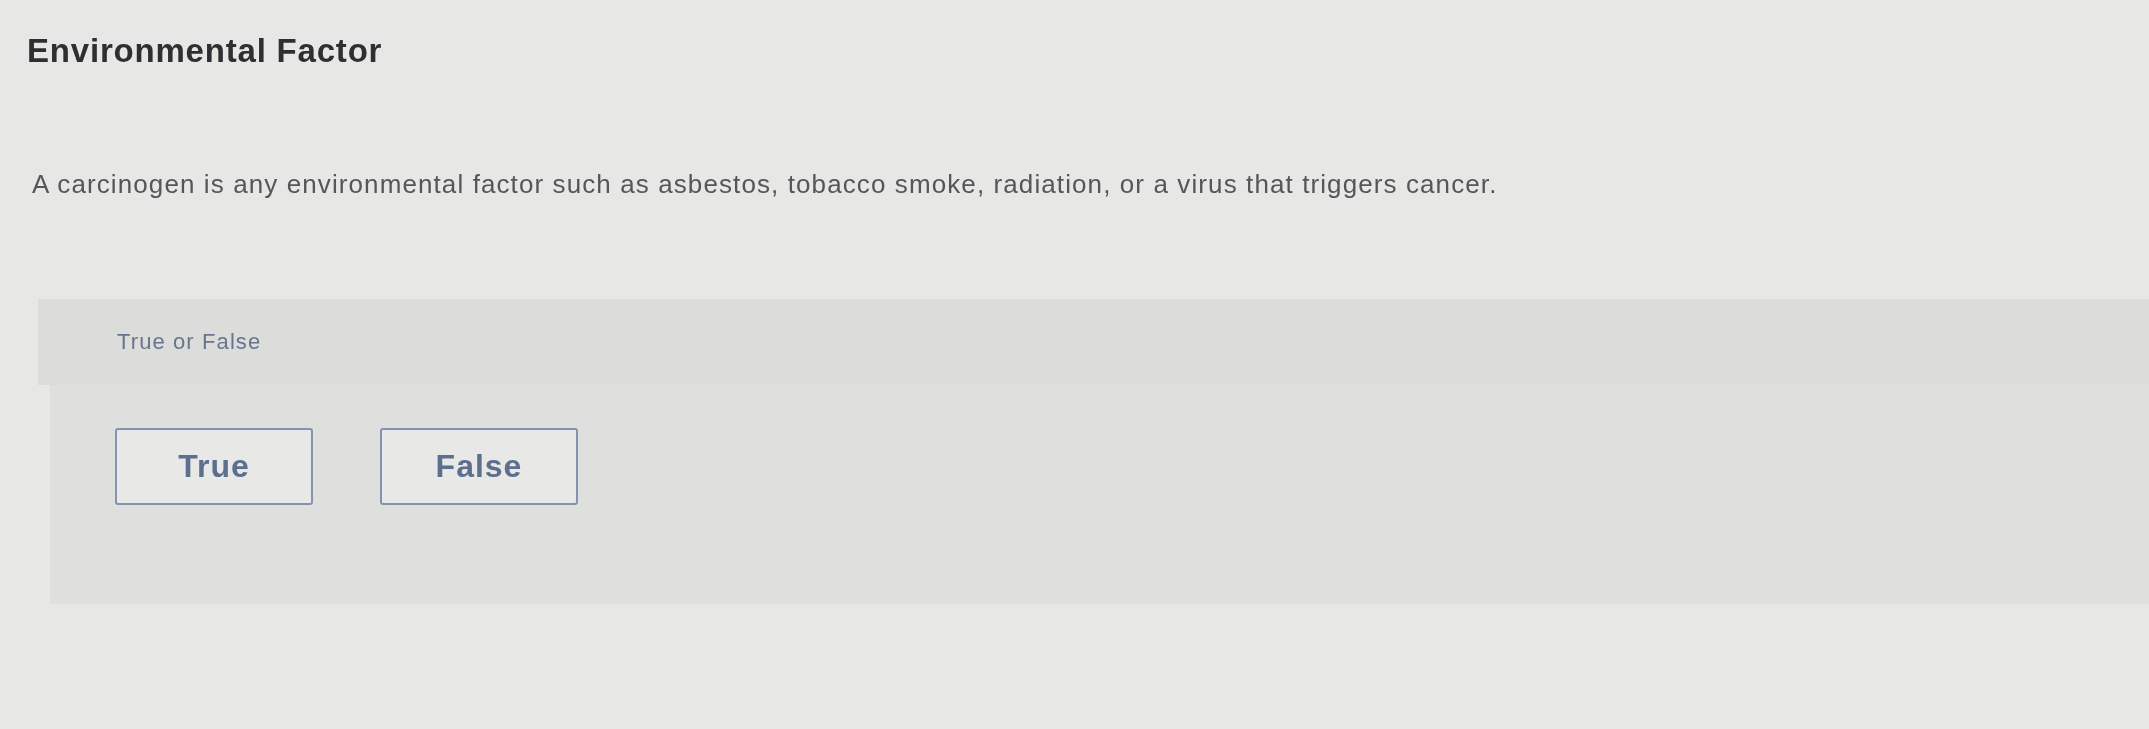  I want to click on prompt-label: True or False, so click(189, 342).